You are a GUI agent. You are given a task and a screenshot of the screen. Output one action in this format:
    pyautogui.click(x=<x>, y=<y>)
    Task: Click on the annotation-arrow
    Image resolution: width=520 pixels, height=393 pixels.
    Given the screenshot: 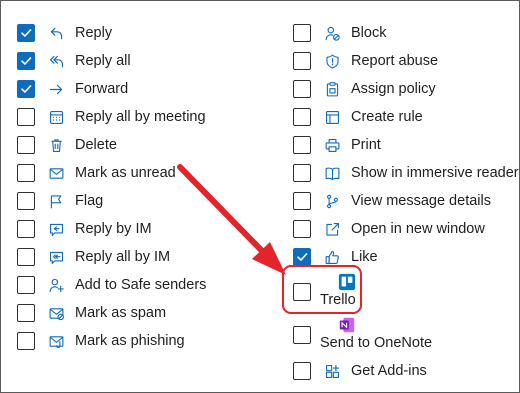 What is the action you would take?
    pyautogui.click(x=231, y=219)
    